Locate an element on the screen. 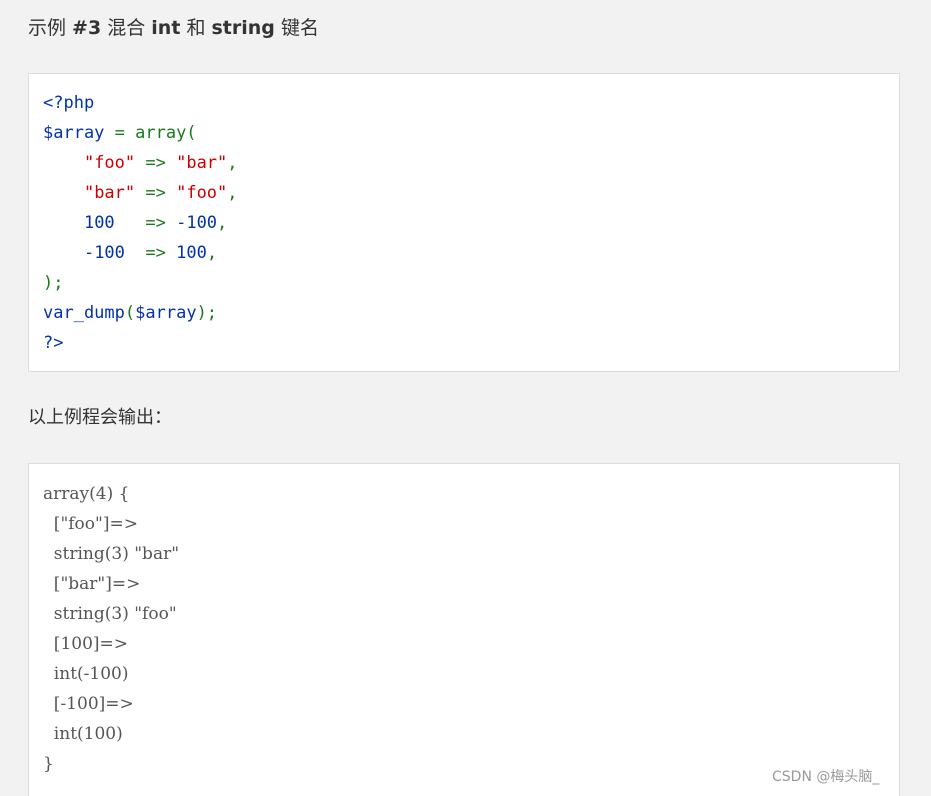 The height and width of the screenshot is (796, 931). code-line: "foo" => "bar", is located at coordinates (140, 163).